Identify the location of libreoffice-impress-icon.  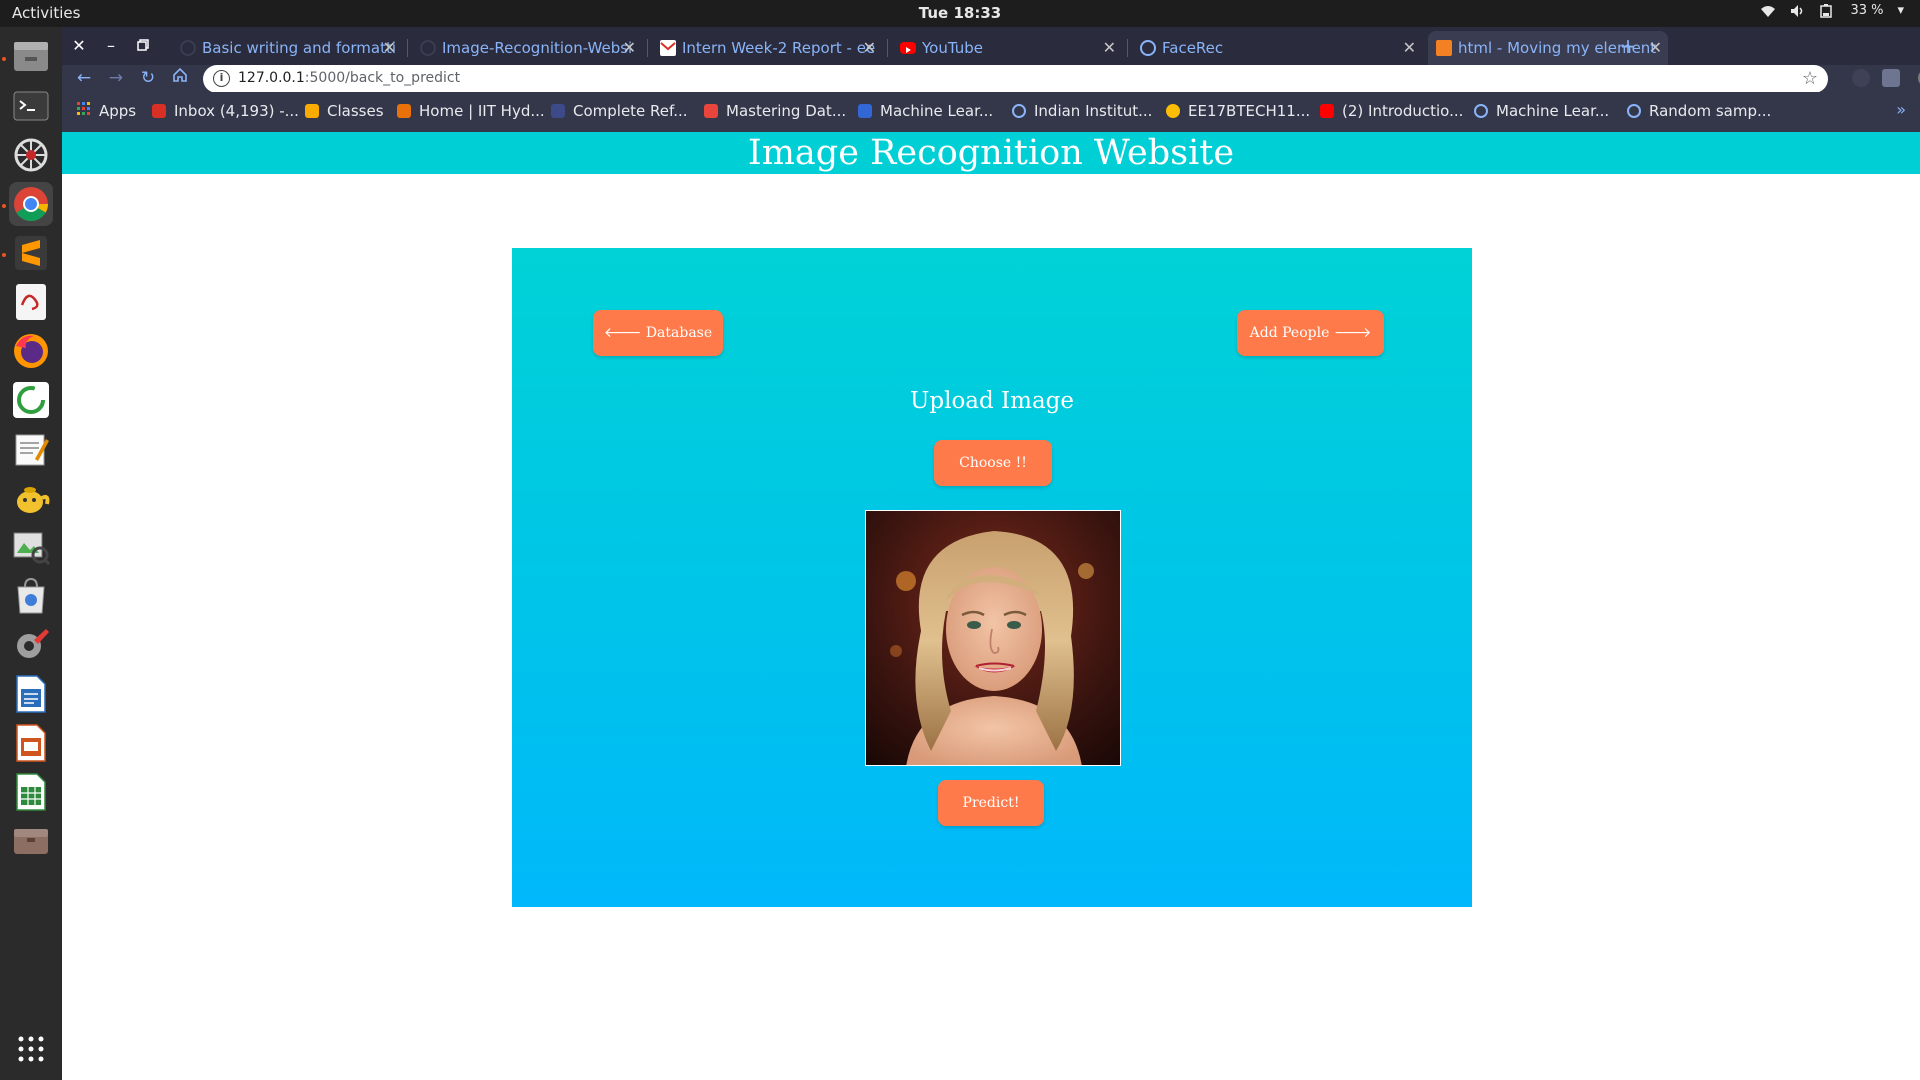
(31, 743).